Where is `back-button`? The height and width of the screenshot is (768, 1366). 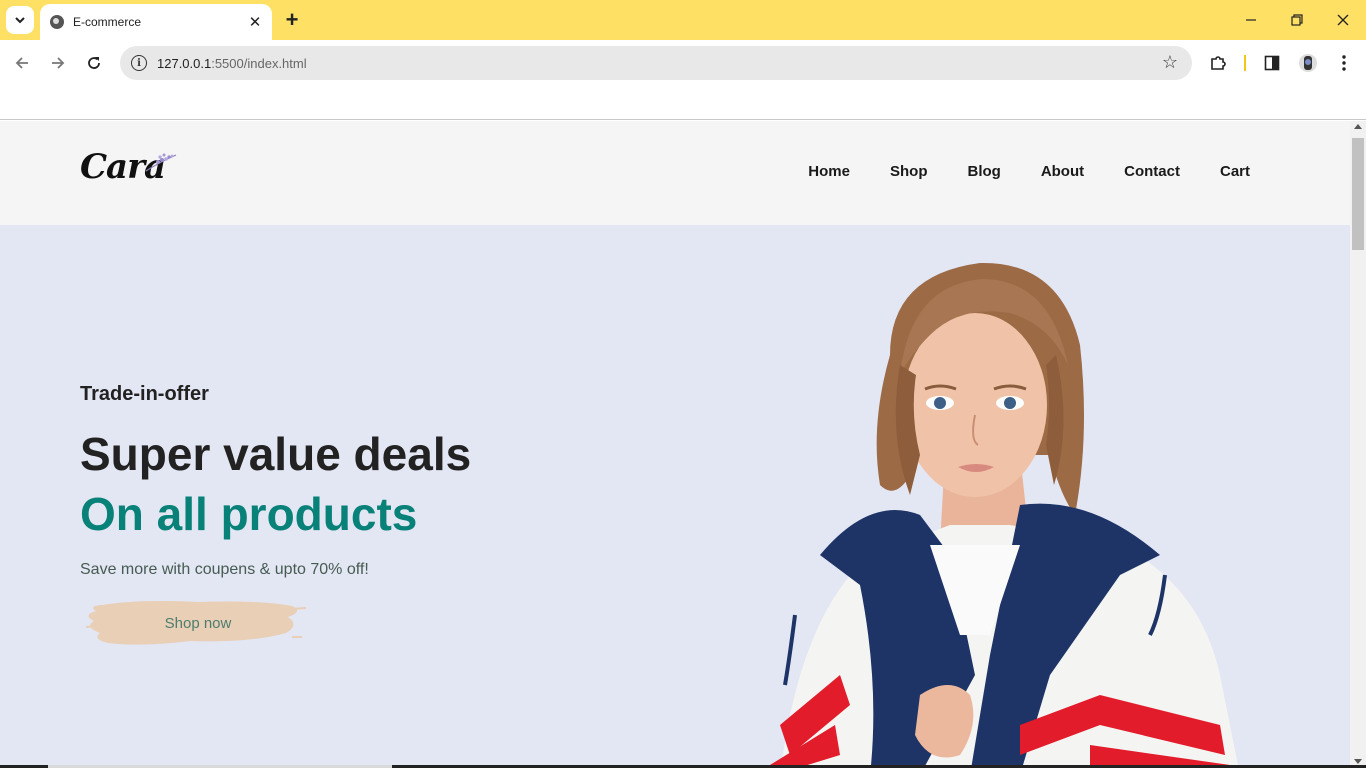 back-button is located at coordinates (22, 63).